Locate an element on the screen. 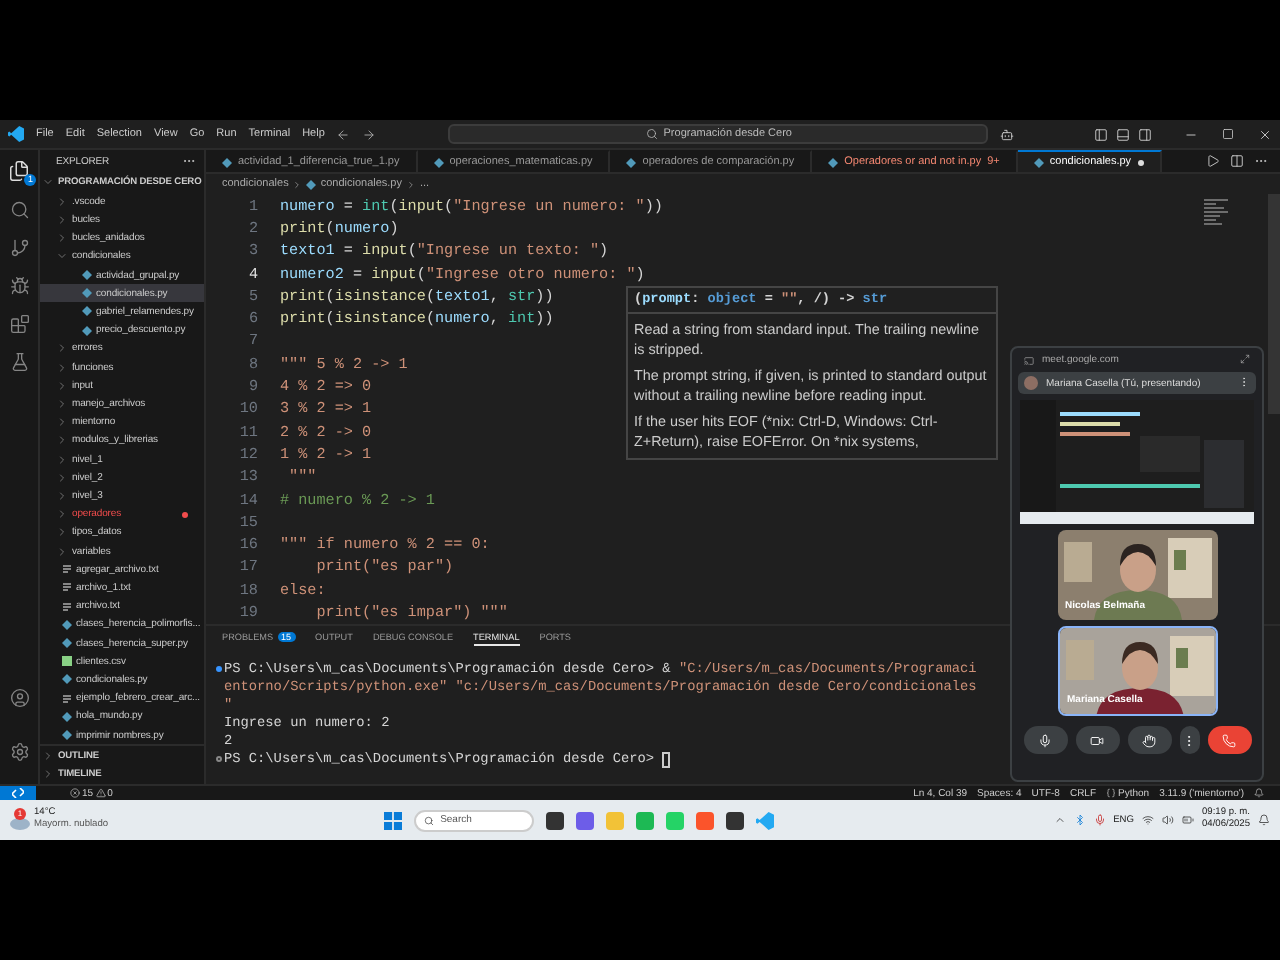  unsaved-dot-icon is located at coordinates (1140, 162).